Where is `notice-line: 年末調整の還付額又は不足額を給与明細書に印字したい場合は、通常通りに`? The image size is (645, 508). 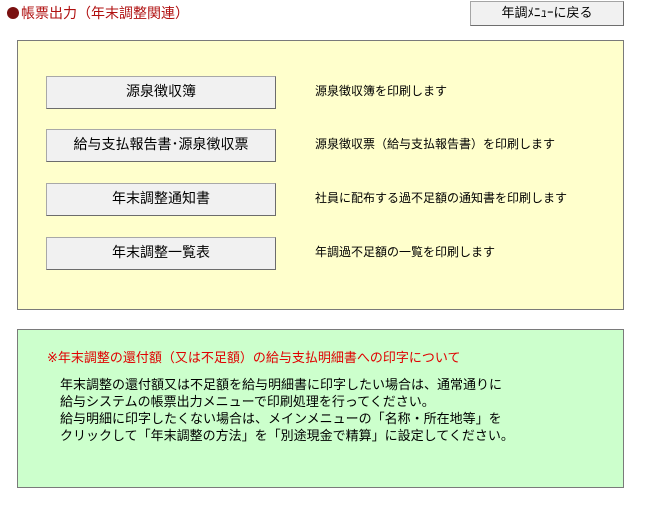
notice-line: 年末調整の還付額又は不足額を給与明細書に印字したい場合は、通常通りに is located at coordinates (281, 385).